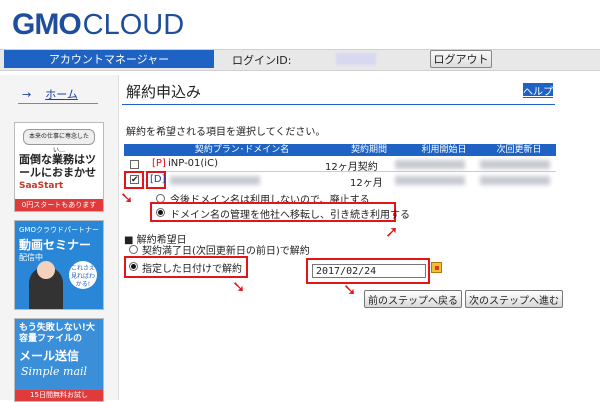  Describe the element at coordinates (59, 395) in the screenshot. I see `ad-footer: 15日間無料お試し` at that location.